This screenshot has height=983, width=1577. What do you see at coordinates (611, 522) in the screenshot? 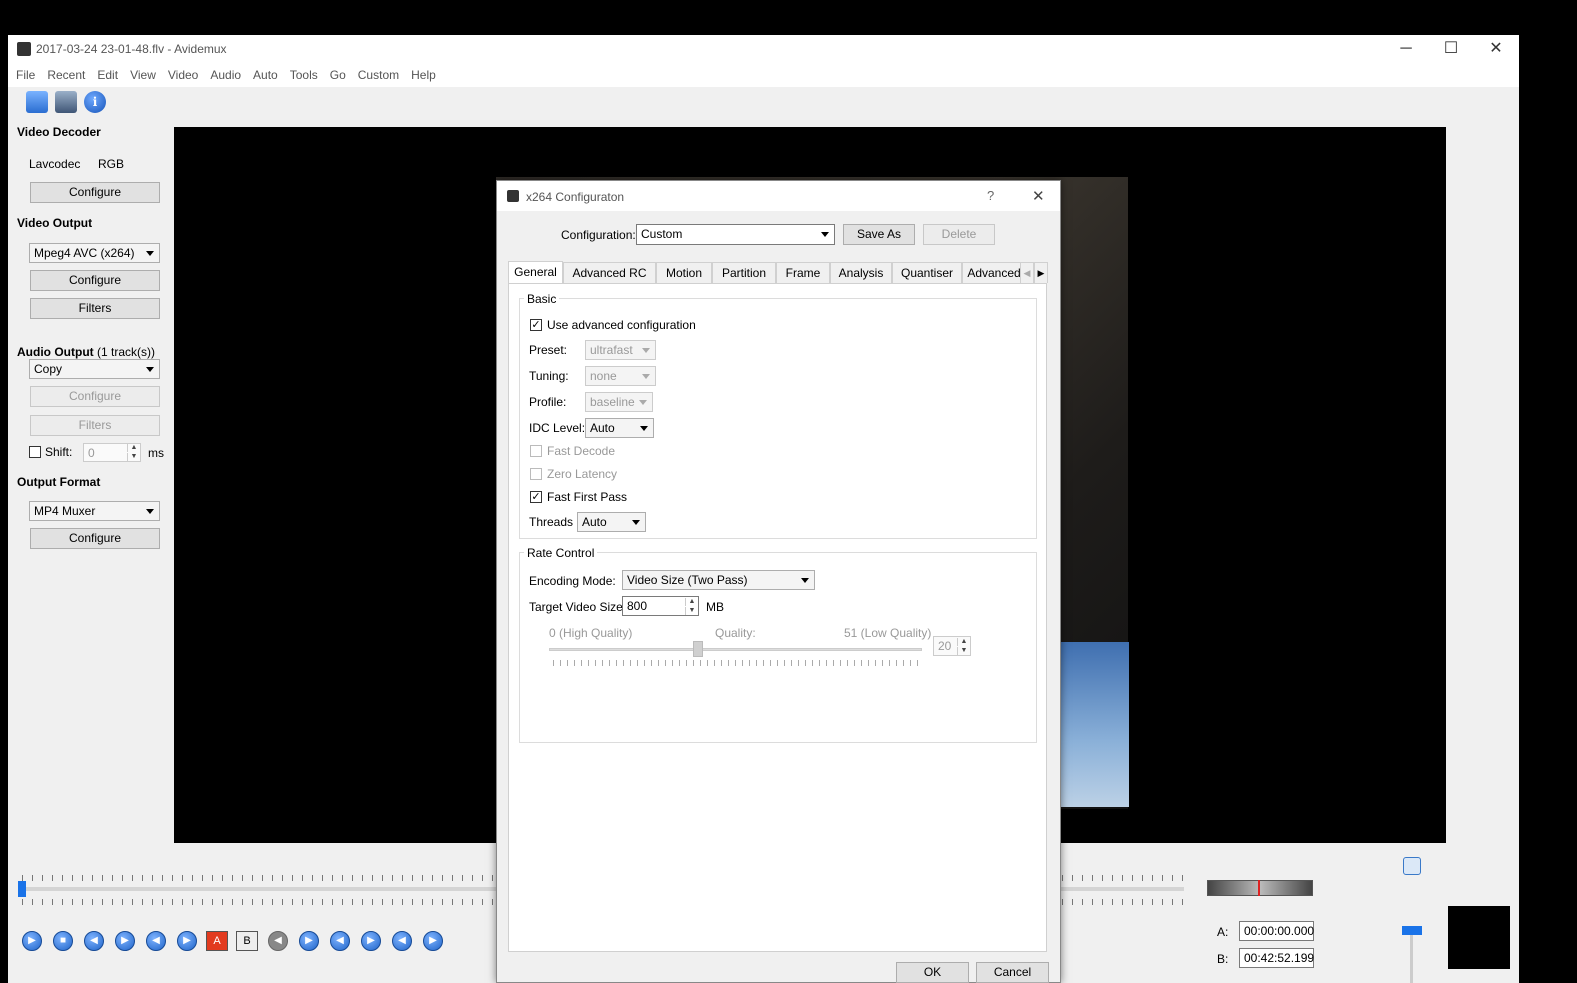
I see `threads-select: Auto` at bounding box center [611, 522].